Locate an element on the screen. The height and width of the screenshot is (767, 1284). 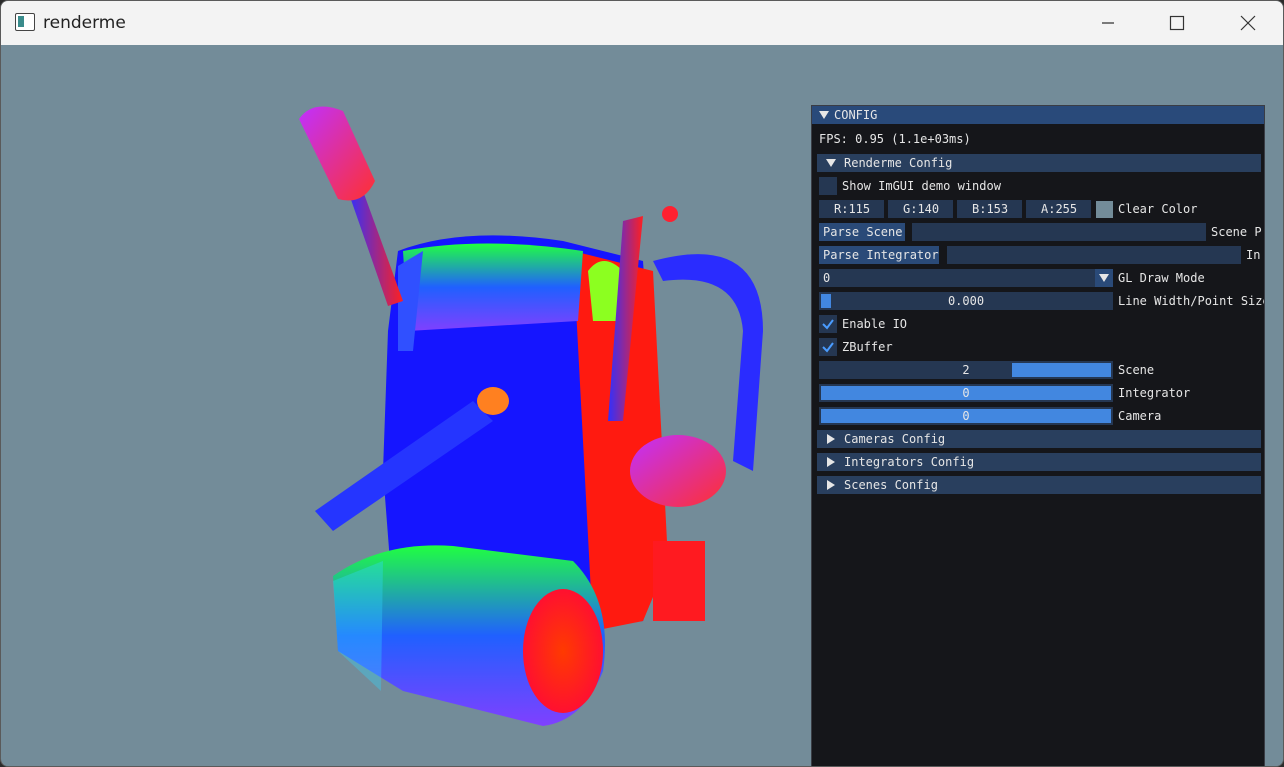
color-a-field: A:255 is located at coordinates (1058, 209).